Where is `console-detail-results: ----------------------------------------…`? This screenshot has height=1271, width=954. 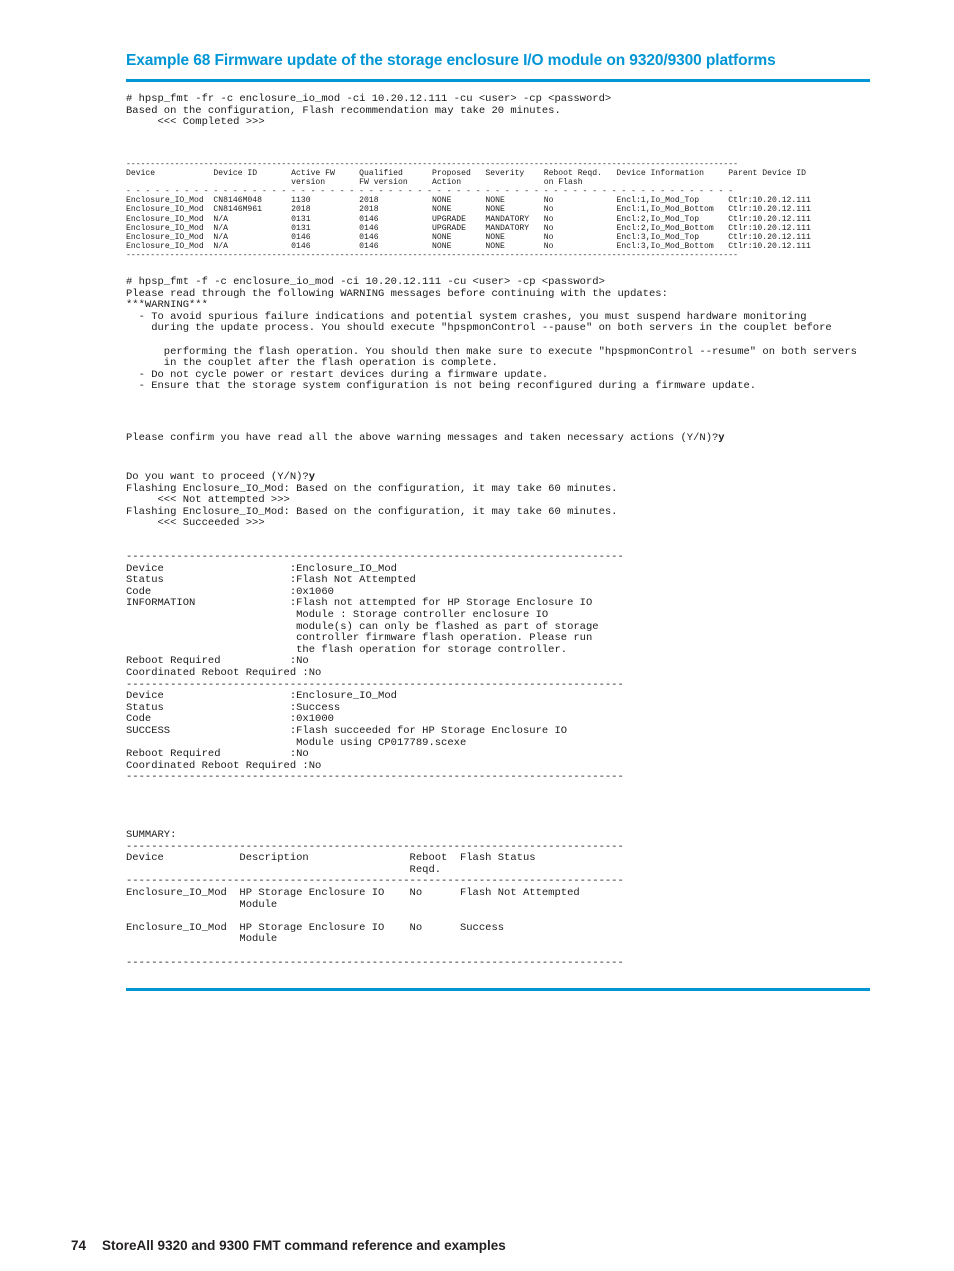 console-detail-results: ----------------------------------------… is located at coordinates (375, 667).